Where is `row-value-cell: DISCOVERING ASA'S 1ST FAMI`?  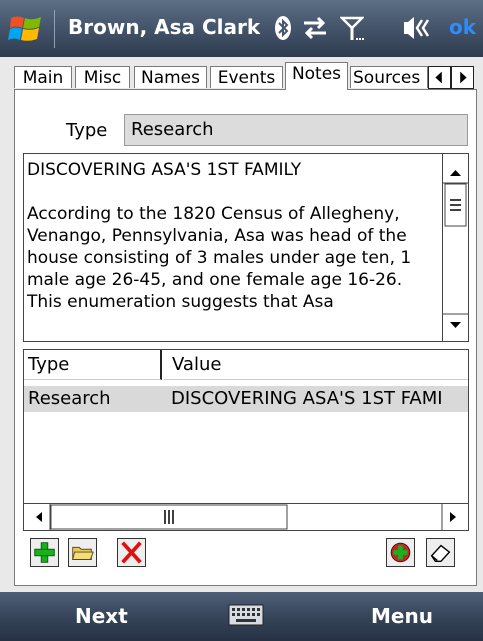
row-value-cell: DISCOVERING ASA'S 1ST FAMI is located at coordinates (307, 398).